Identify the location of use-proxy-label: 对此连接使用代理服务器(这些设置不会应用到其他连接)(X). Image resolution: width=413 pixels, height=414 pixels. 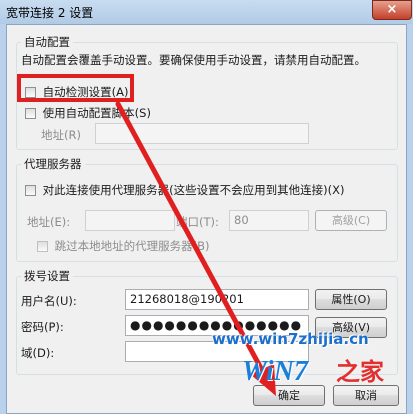
(193, 190).